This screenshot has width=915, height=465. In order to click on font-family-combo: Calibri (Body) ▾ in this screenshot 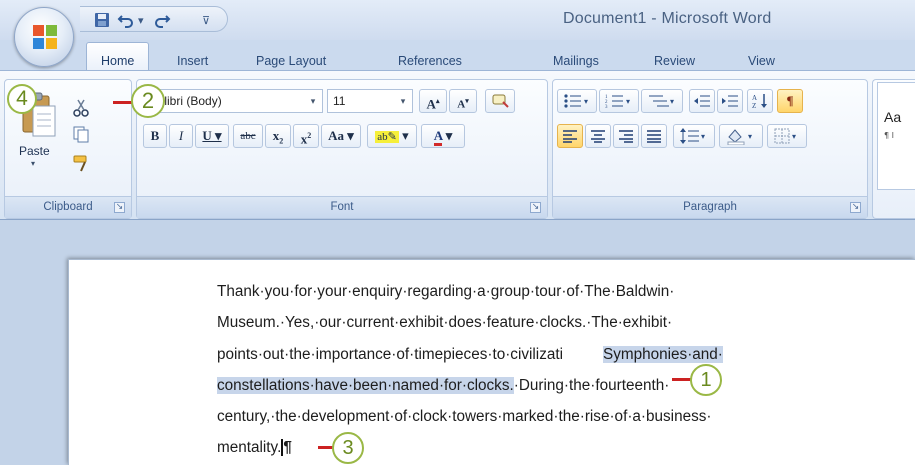, I will do `click(233, 101)`.